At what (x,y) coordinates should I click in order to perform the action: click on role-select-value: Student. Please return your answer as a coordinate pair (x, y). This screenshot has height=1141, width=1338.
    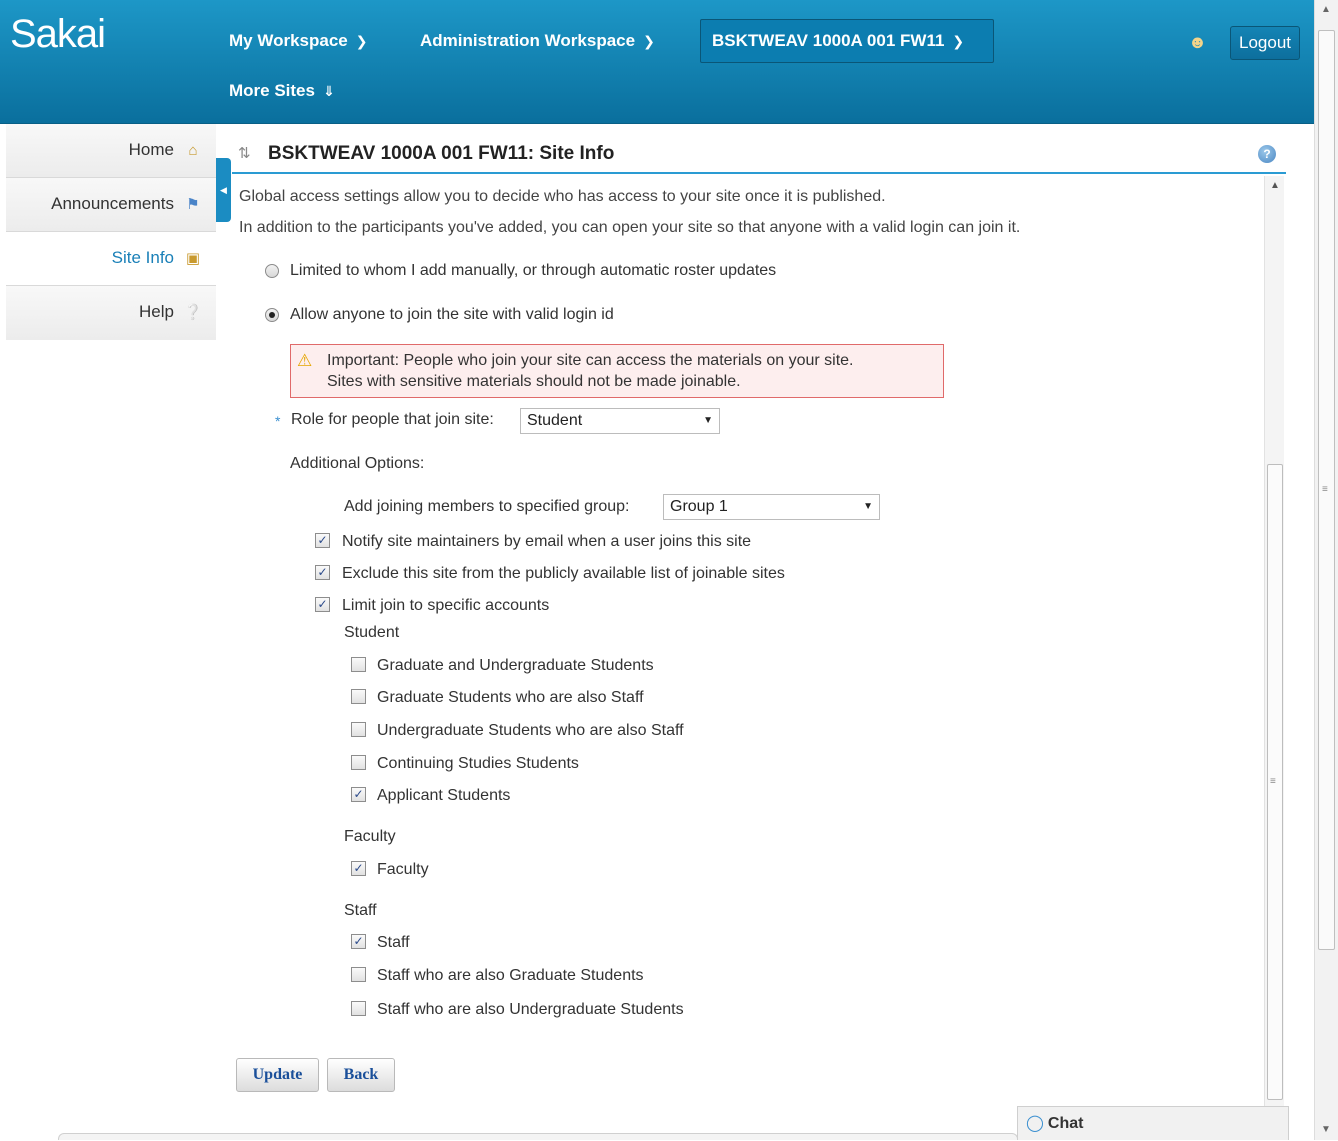
    Looking at the image, I should click on (555, 420).